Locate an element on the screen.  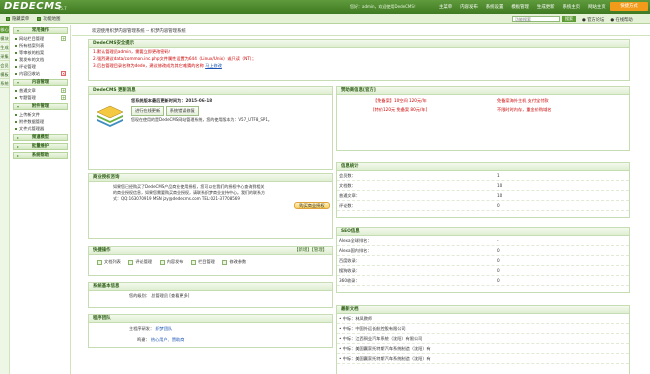
vtab-module: 模块 is located at coordinates (4, 39).